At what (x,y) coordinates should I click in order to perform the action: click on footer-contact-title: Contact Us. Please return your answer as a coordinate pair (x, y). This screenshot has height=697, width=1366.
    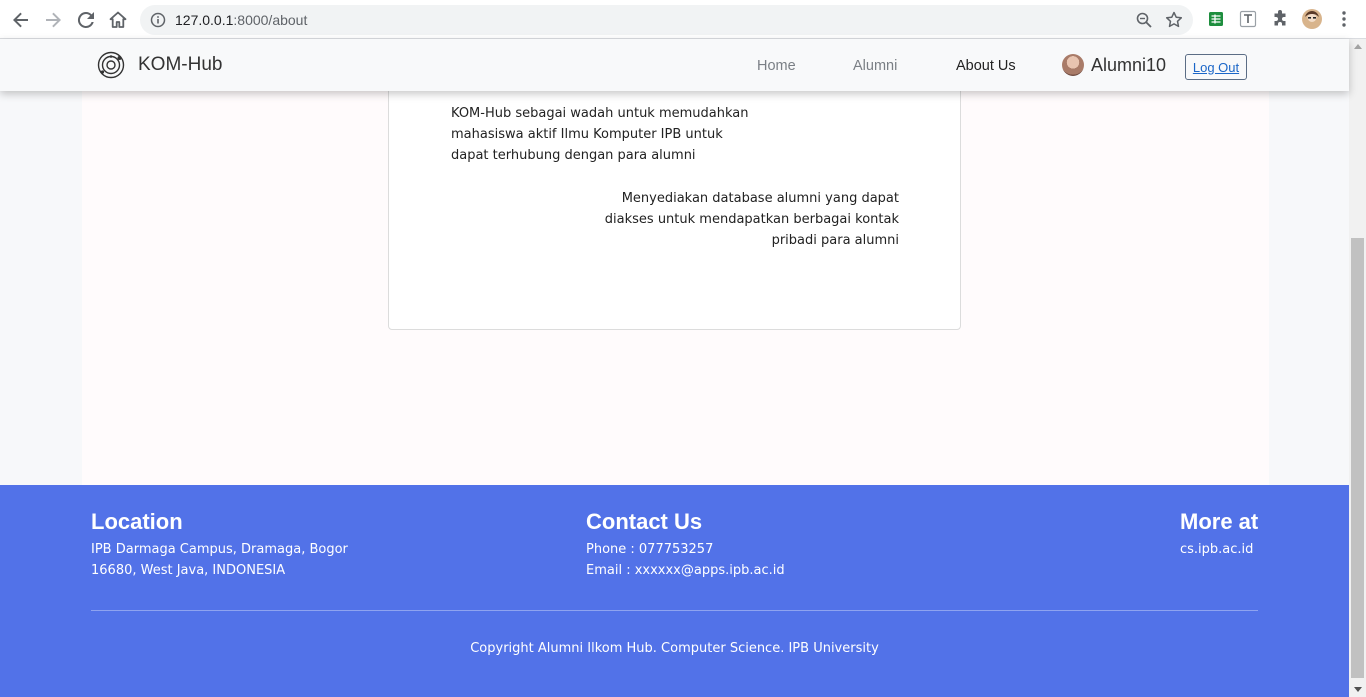
    Looking at the image, I should click on (644, 521).